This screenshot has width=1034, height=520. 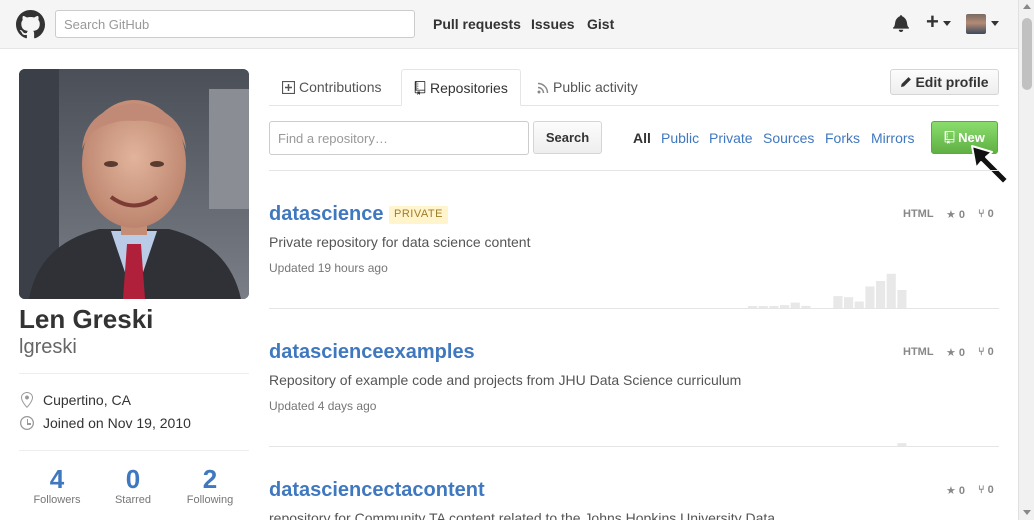 I want to click on edit-profile-button: Edit profile, so click(x=944, y=82).